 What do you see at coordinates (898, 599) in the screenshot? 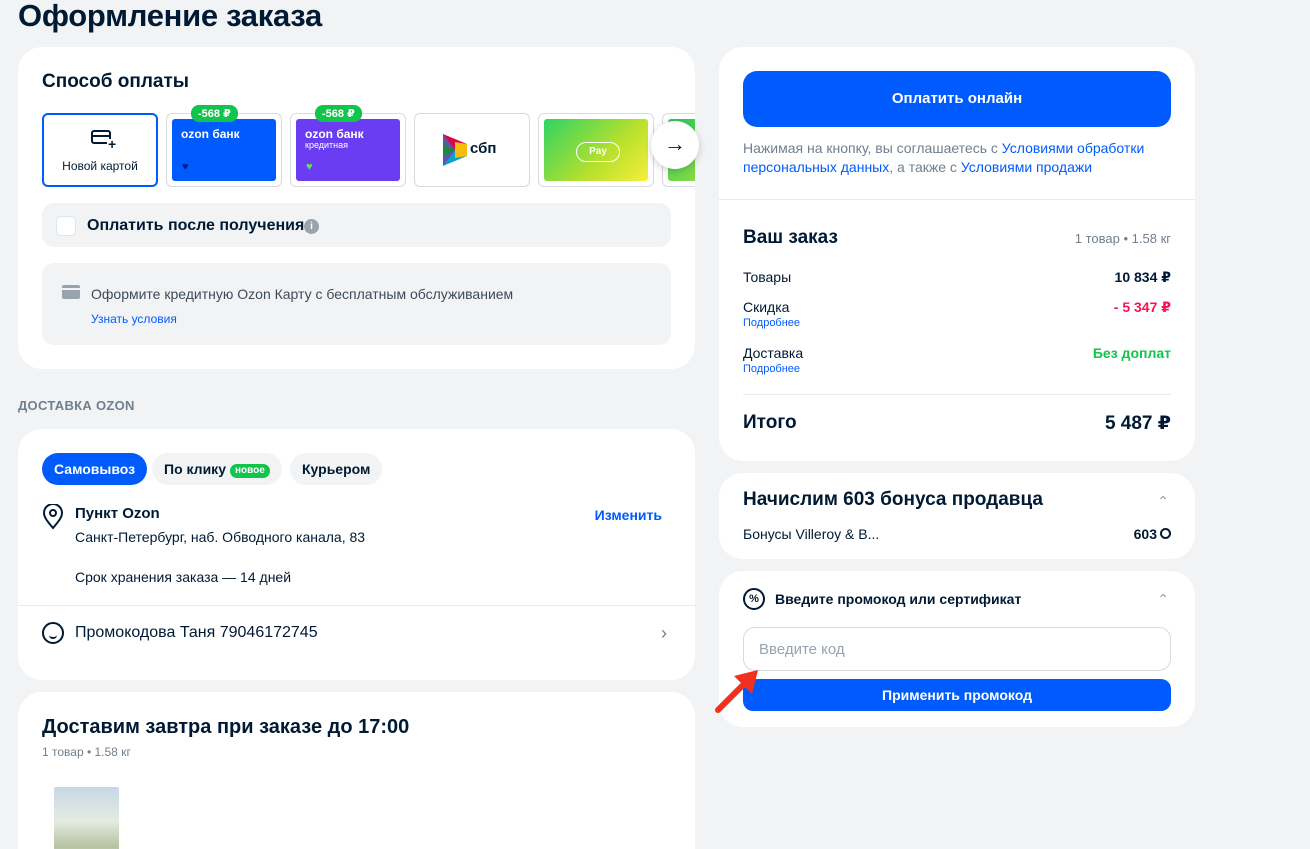
I see `promo-title: Введите промокод или сертификат` at bounding box center [898, 599].